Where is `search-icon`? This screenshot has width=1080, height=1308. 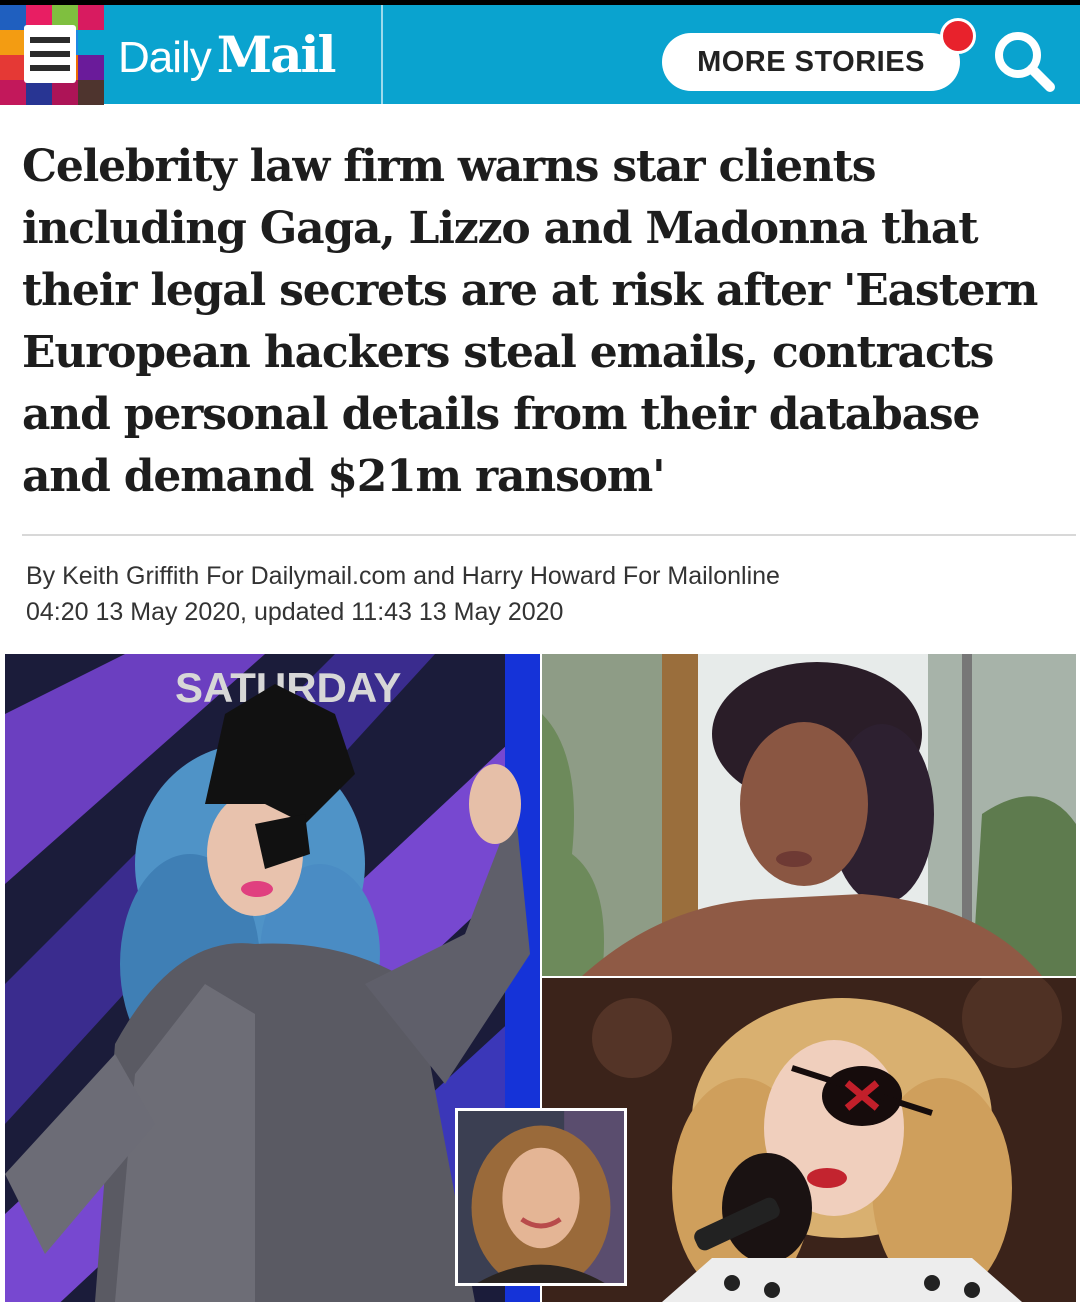 search-icon is located at coordinates (1023, 60).